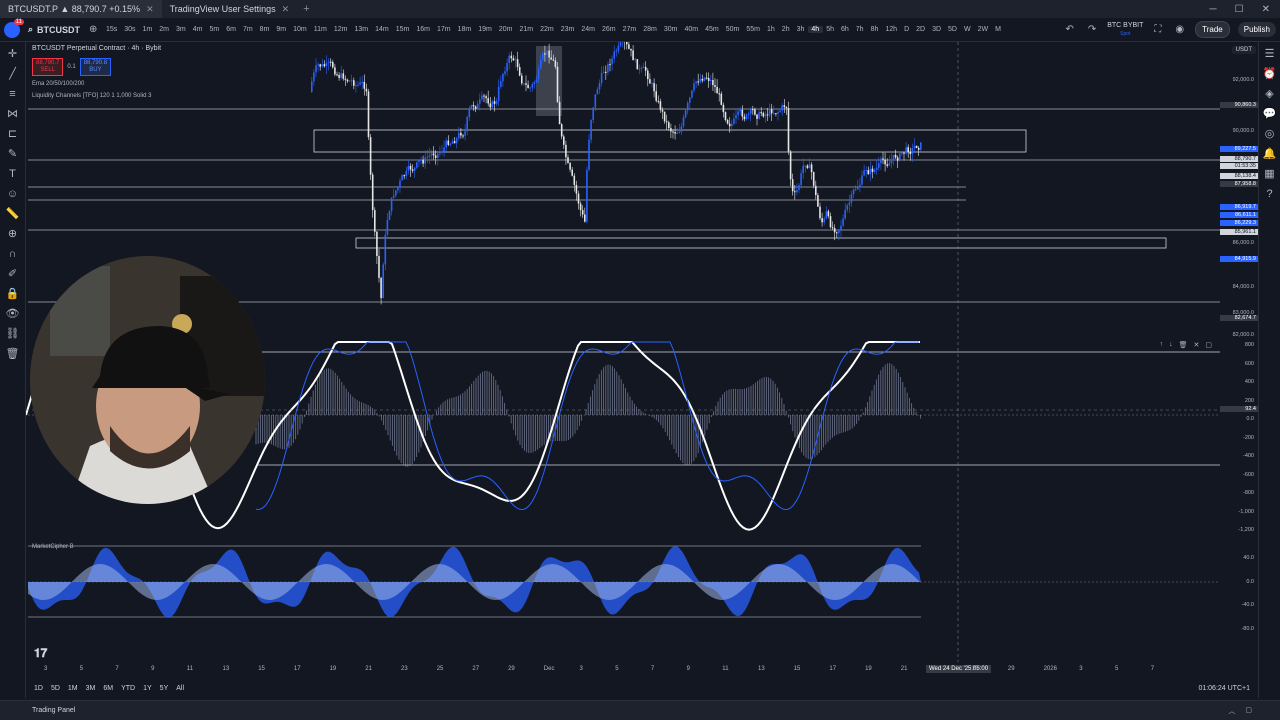 This screenshot has width=1280, height=720. Describe the element at coordinates (12, 234) in the screenshot. I see `zoom-icon: ⊕` at that location.